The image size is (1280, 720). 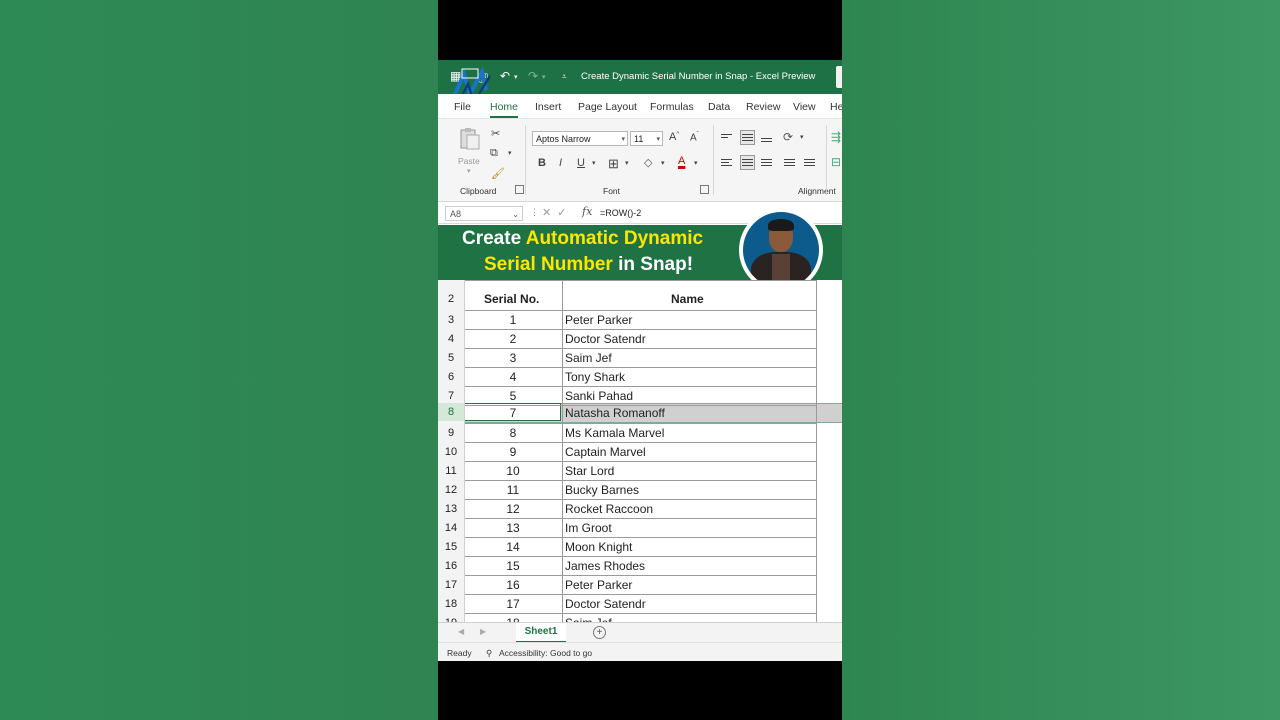 I want to click on redo-icon: ↷, so click(x=533, y=76).